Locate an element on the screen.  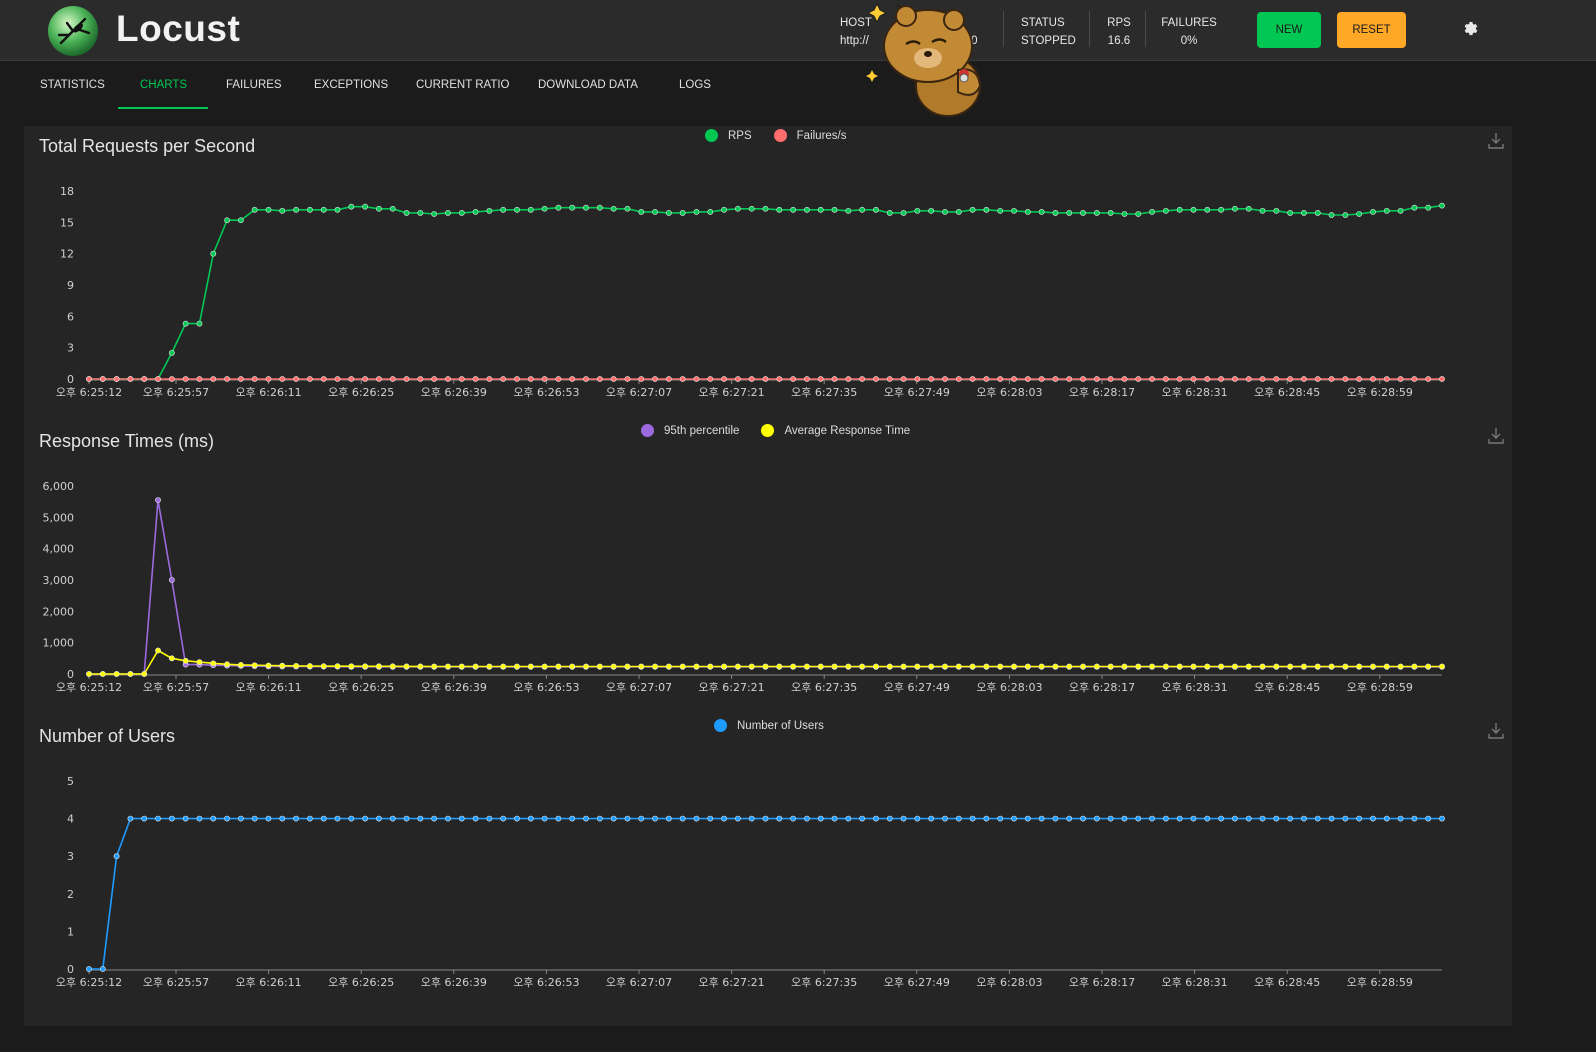
x-tick-label: 오후 6:28:03 is located at coordinates (1009, 687).